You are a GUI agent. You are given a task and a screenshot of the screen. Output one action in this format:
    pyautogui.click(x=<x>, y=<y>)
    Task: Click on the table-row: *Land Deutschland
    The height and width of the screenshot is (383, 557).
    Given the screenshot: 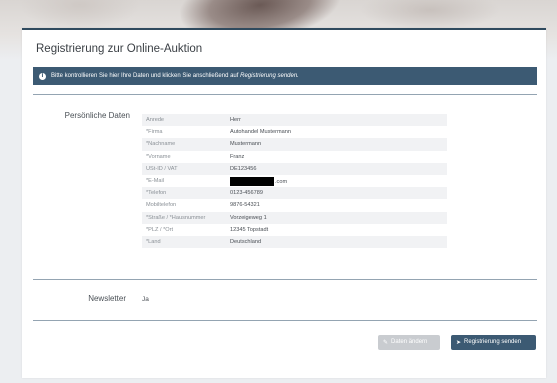 What is the action you would take?
    pyautogui.click(x=294, y=242)
    